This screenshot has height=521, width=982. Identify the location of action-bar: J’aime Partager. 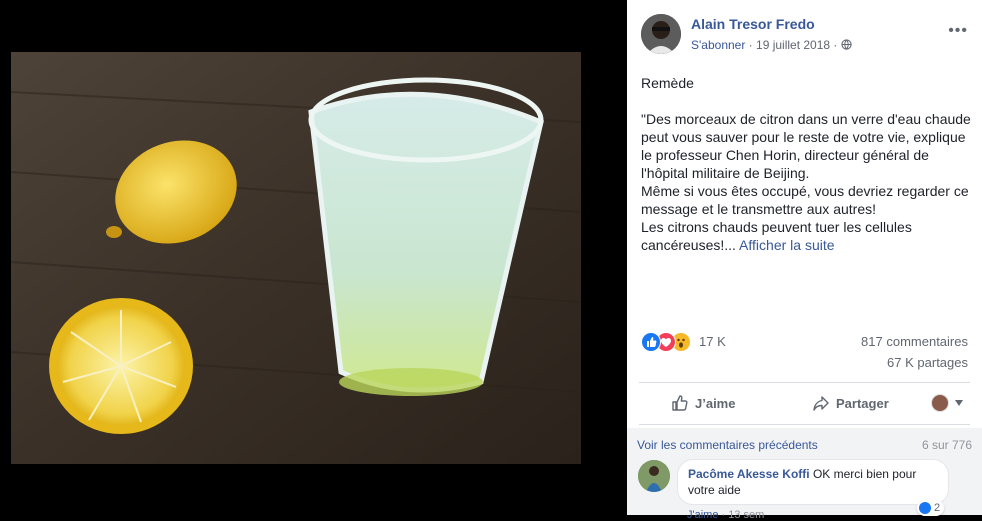
(804, 403).